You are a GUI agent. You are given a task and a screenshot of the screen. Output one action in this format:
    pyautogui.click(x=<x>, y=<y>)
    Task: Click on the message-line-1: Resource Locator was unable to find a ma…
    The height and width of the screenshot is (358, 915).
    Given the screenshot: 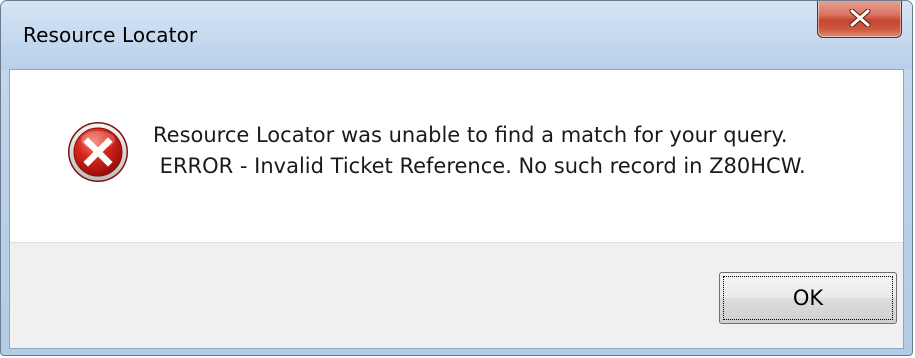 What is the action you would take?
    pyautogui.click(x=470, y=135)
    